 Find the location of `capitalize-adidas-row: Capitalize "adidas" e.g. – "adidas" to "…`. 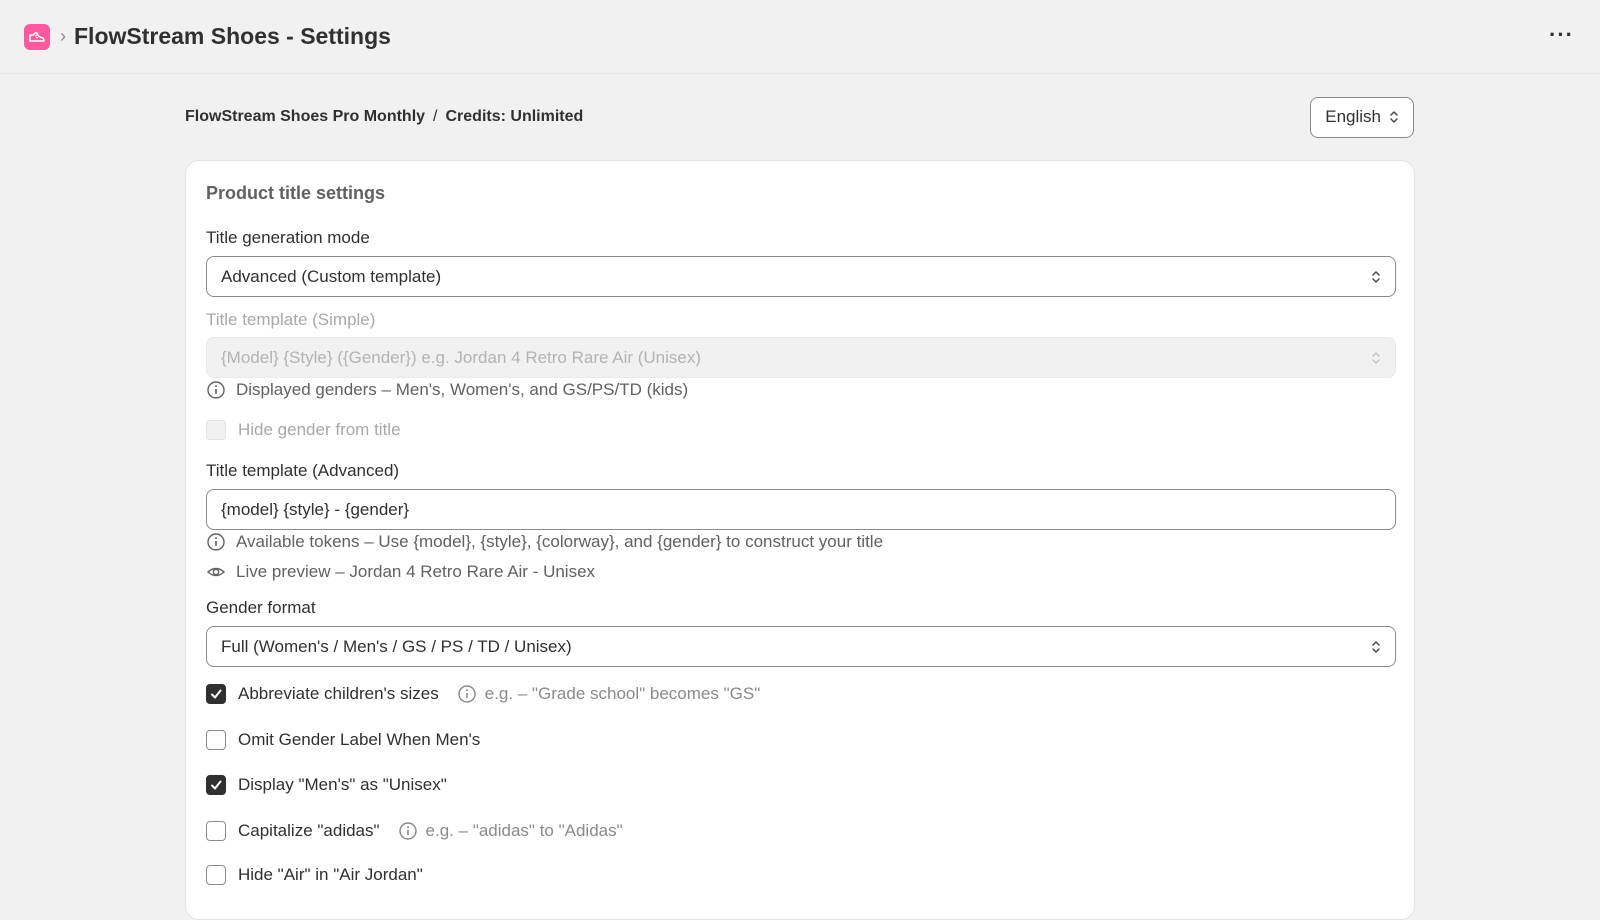

capitalize-adidas-row: Capitalize "adidas" e.g. – "adidas" to "… is located at coordinates (414, 831).